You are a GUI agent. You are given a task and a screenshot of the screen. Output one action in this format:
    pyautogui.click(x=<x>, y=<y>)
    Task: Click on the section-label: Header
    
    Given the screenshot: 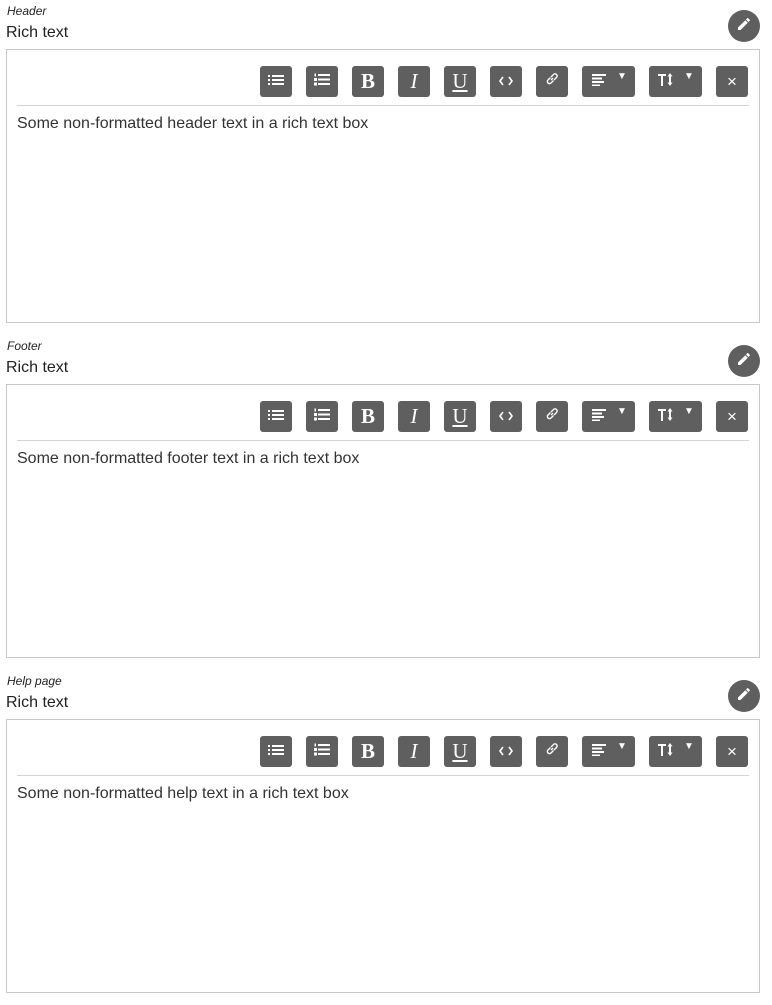 What is the action you would take?
    pyautogui.click(x=27, y=11)
    